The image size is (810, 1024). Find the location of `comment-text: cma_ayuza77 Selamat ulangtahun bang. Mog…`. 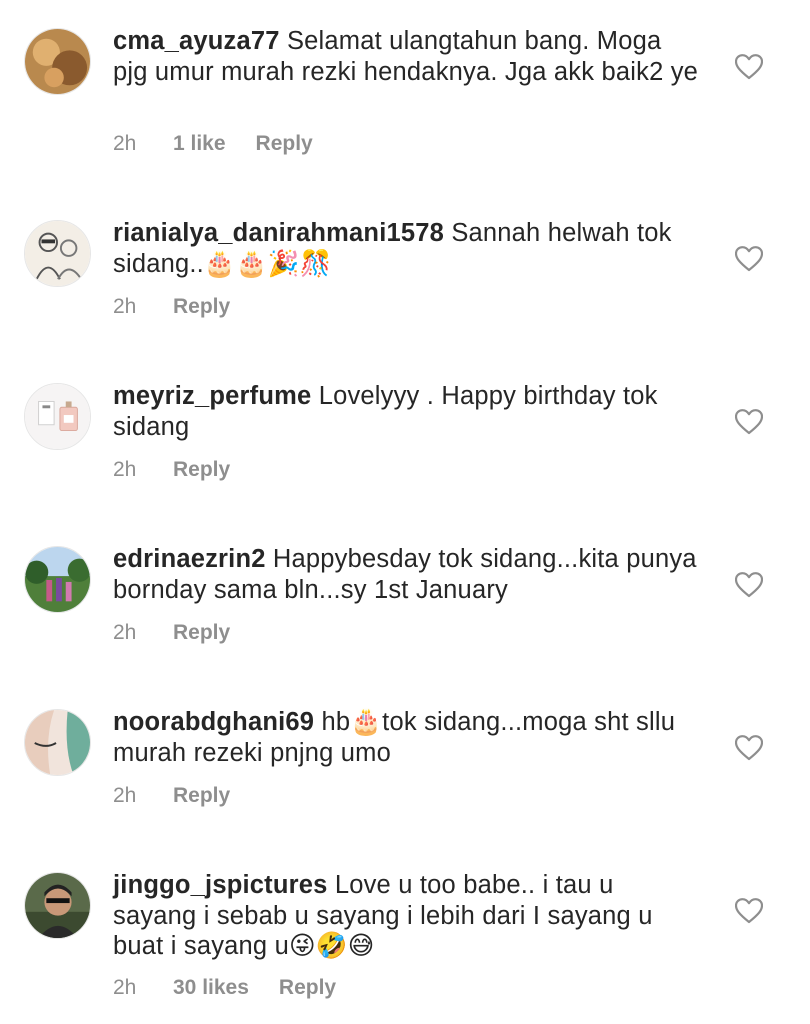

comment-text: cma_ayuza77 Selamat ulangtahun bang. Mog… is located at coordinates (408, 56).